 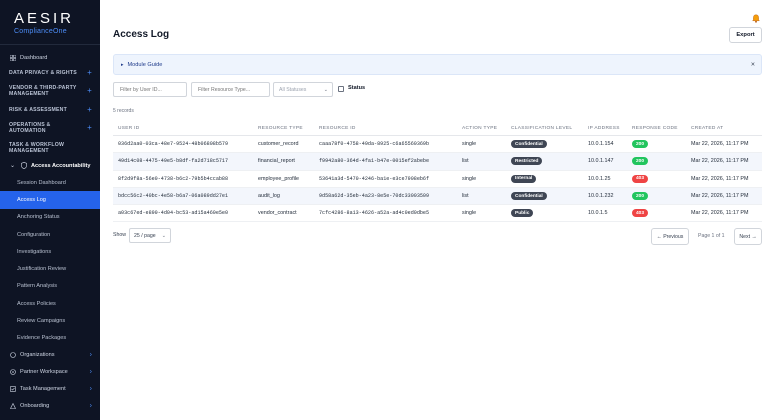 I want to click on cell-ip-address: 10.0.1.5, so click(x=598, y=213).